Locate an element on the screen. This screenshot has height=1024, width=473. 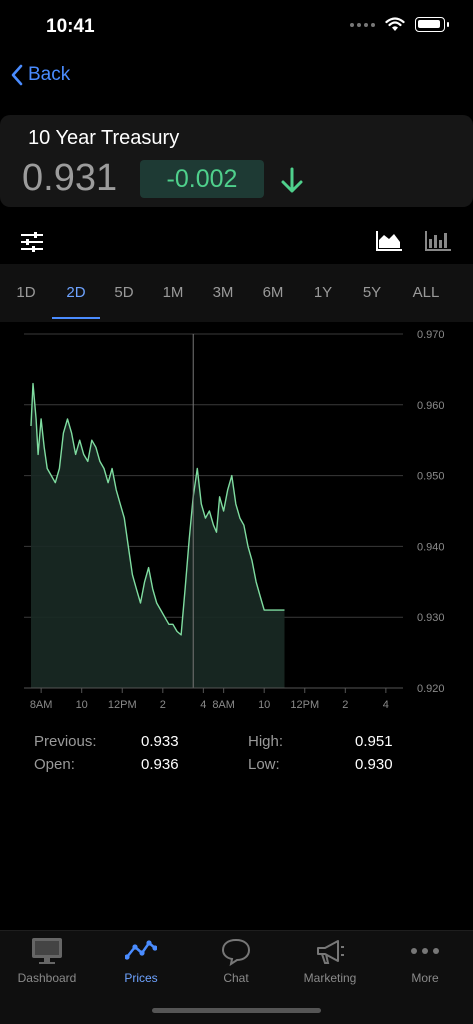
quote-card: 10 Year Treasury 0.931 -0.002 is located at coordinates (236, 161).